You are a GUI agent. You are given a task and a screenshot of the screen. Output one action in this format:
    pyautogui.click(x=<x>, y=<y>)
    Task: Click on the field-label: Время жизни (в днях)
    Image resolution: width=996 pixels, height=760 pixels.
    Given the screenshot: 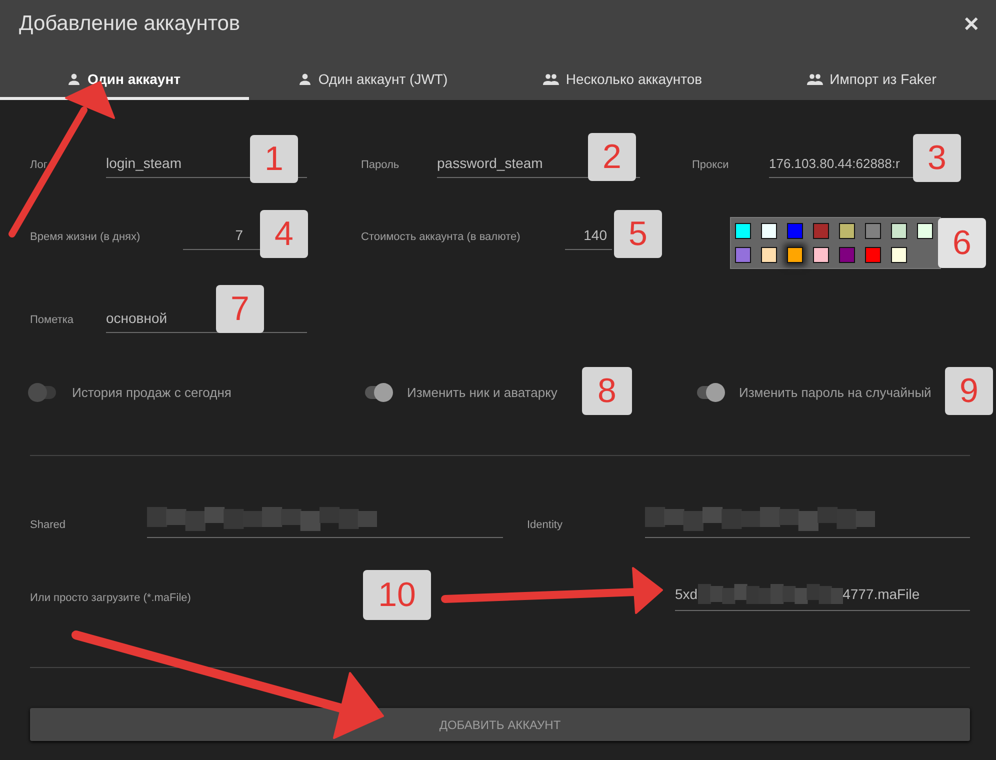 What is the action you would take?
    pyautogui.click(x=86, y=238)
    